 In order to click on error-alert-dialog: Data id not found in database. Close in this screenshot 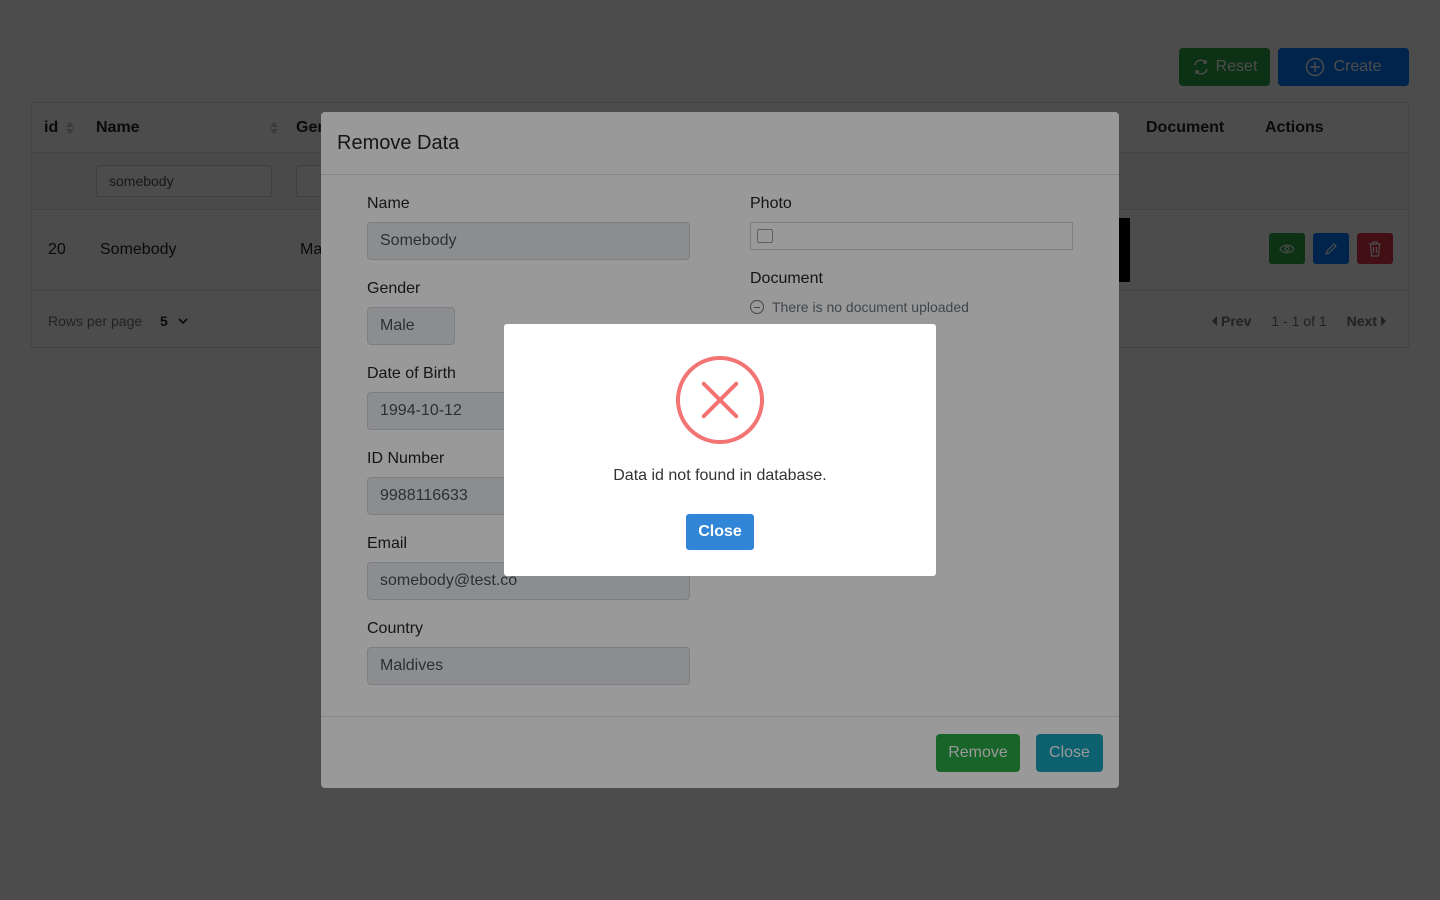, I will do `click(720, 450)`.